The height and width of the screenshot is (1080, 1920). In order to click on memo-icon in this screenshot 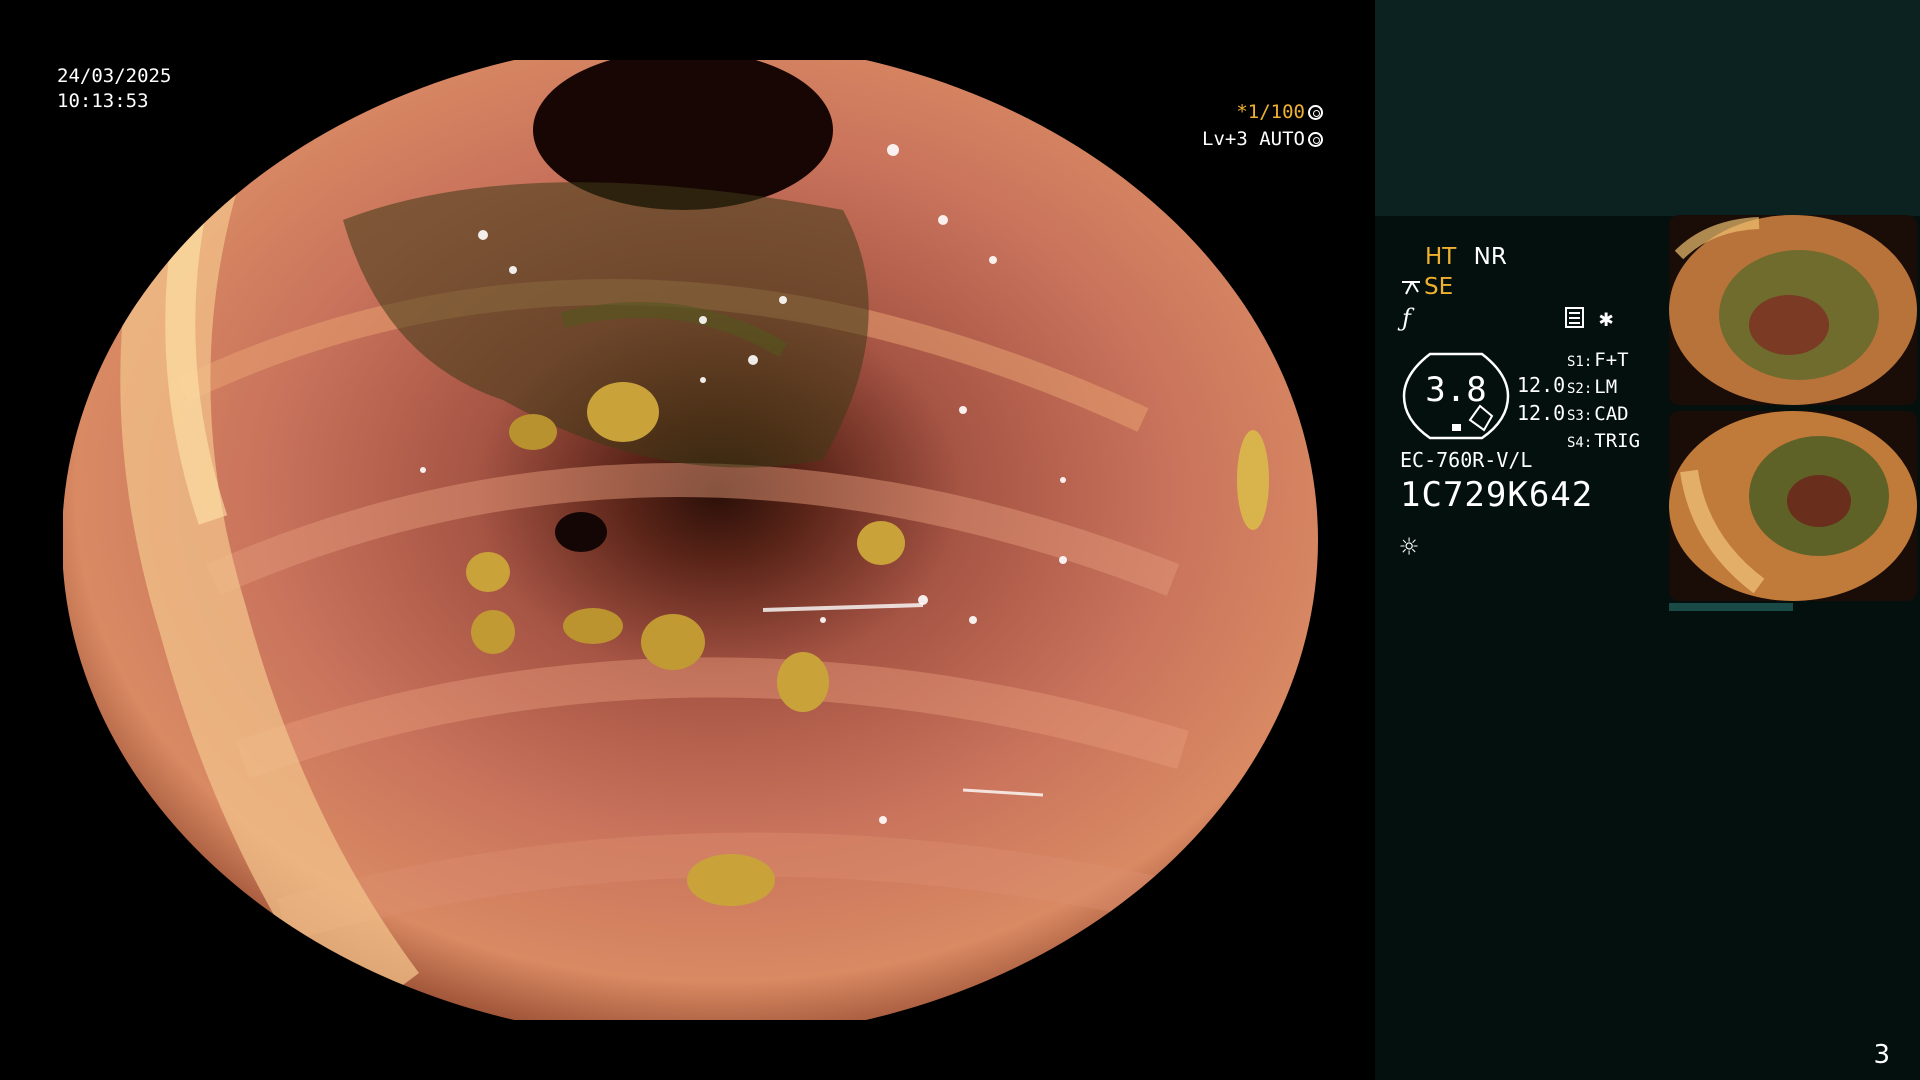, I will do `click(1574, 317)`.